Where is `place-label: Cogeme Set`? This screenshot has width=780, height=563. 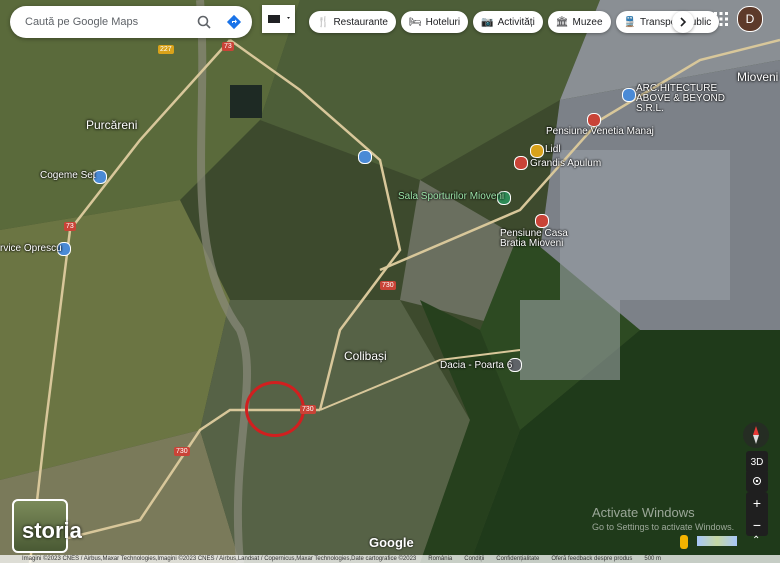 place-label: Cogeme Set is located at coordinates (68, 175).